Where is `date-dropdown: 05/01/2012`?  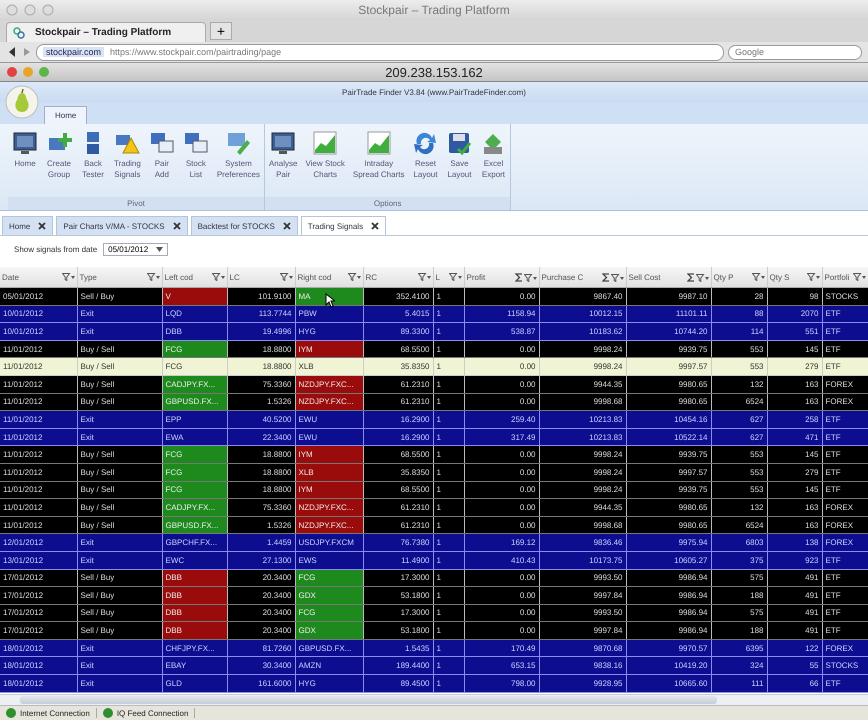 date-dropdown: 05/01/2012 is located at coordinates (135, 249).